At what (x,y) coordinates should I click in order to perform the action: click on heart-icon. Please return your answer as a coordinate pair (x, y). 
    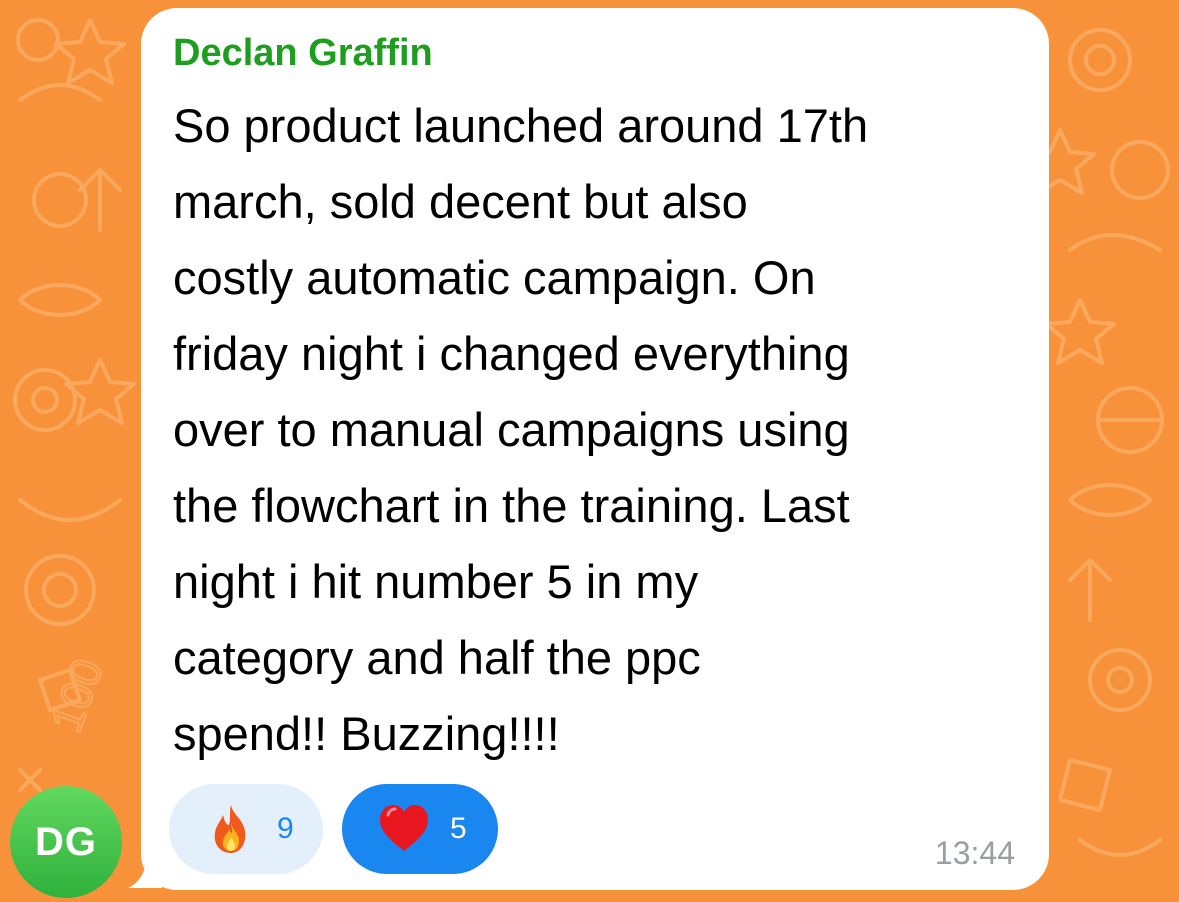
    Looking at the image, I should click on (404, 828).